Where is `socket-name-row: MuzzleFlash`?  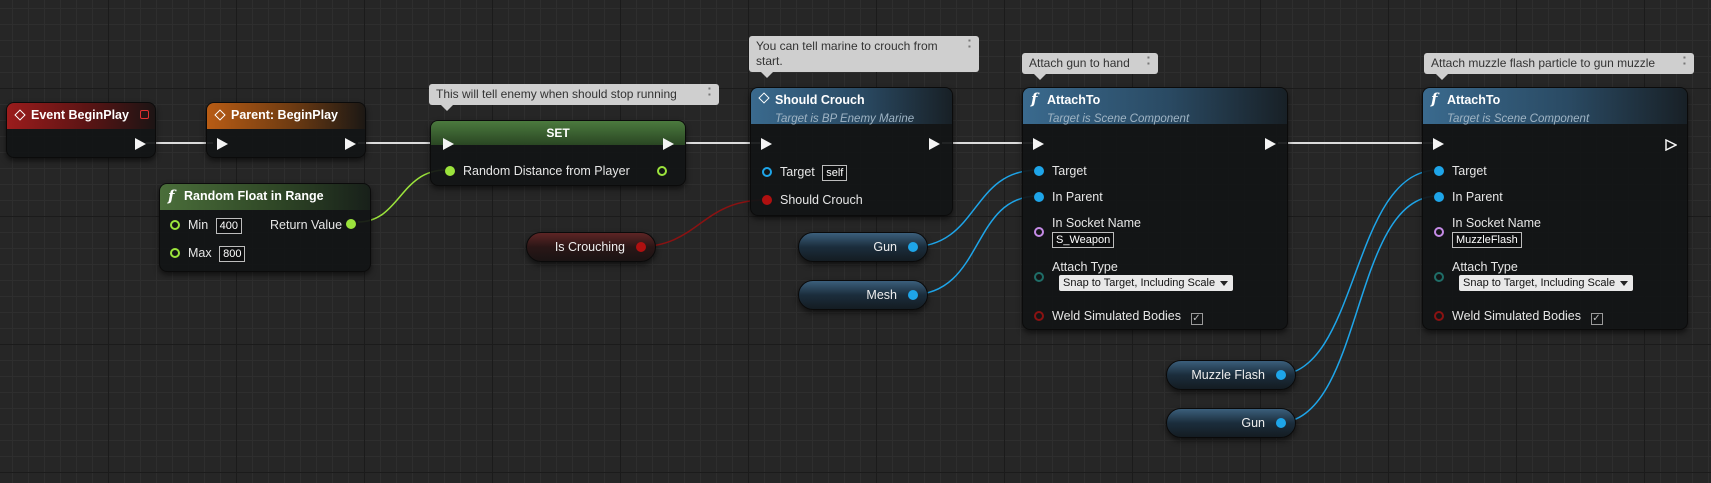 socket-name-row: MuzzleFlash is located at coordinates (1485, 239).